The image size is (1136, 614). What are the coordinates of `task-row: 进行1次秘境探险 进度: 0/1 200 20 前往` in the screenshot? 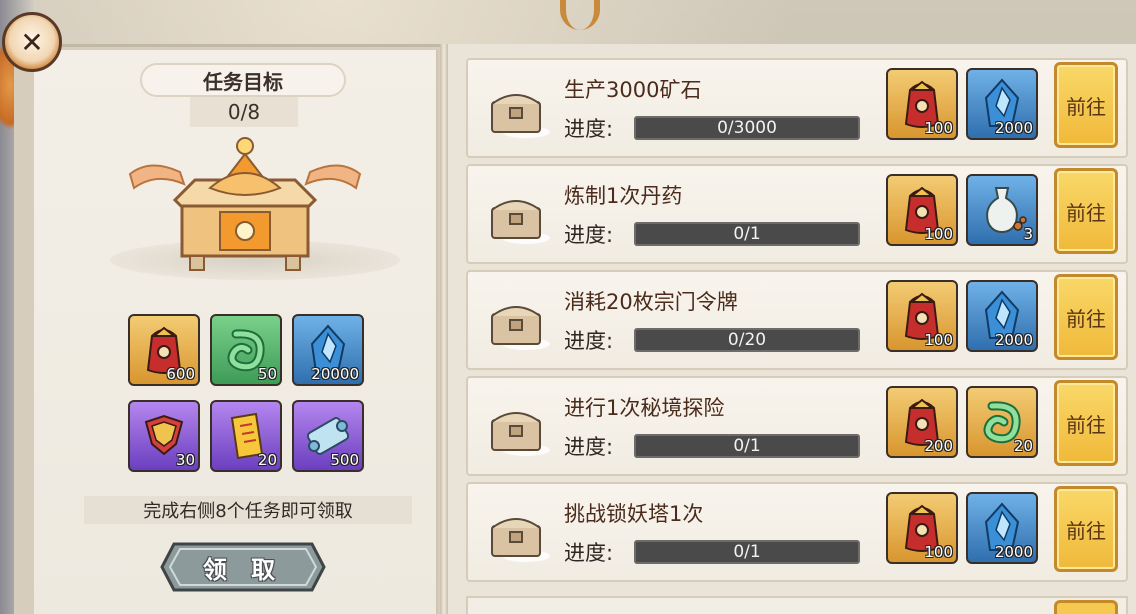 It's located at (797, 426).